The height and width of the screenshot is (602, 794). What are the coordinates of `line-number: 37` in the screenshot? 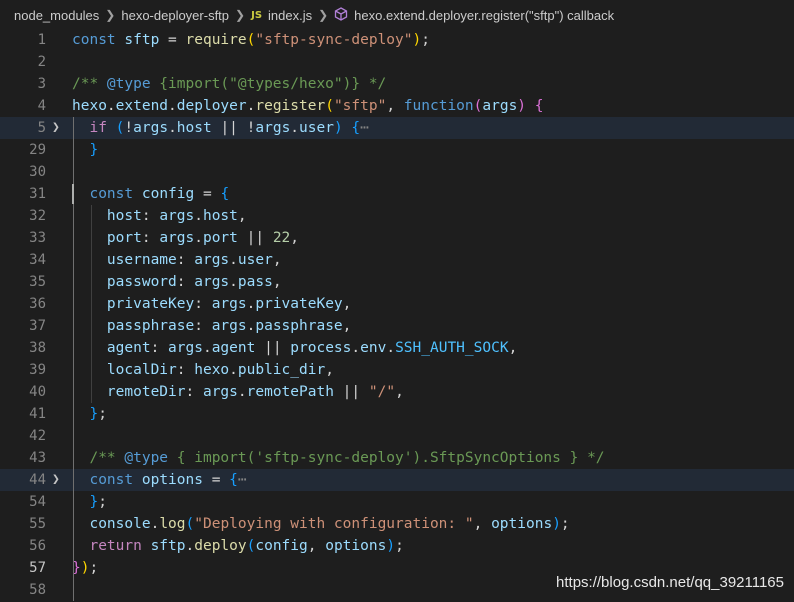 It's located at (37, 326).